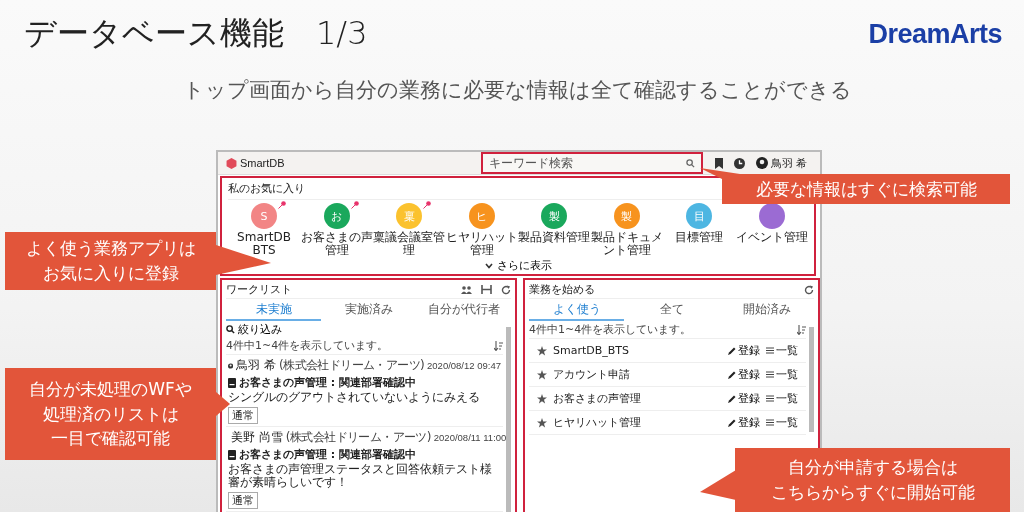 The width and height of the screenshot is (1024, 512). What do you see at coordinates (264, 230) in the screenshot?
I see `favorite-app: S SmartDB BTS` at bounding box center [264, 230].